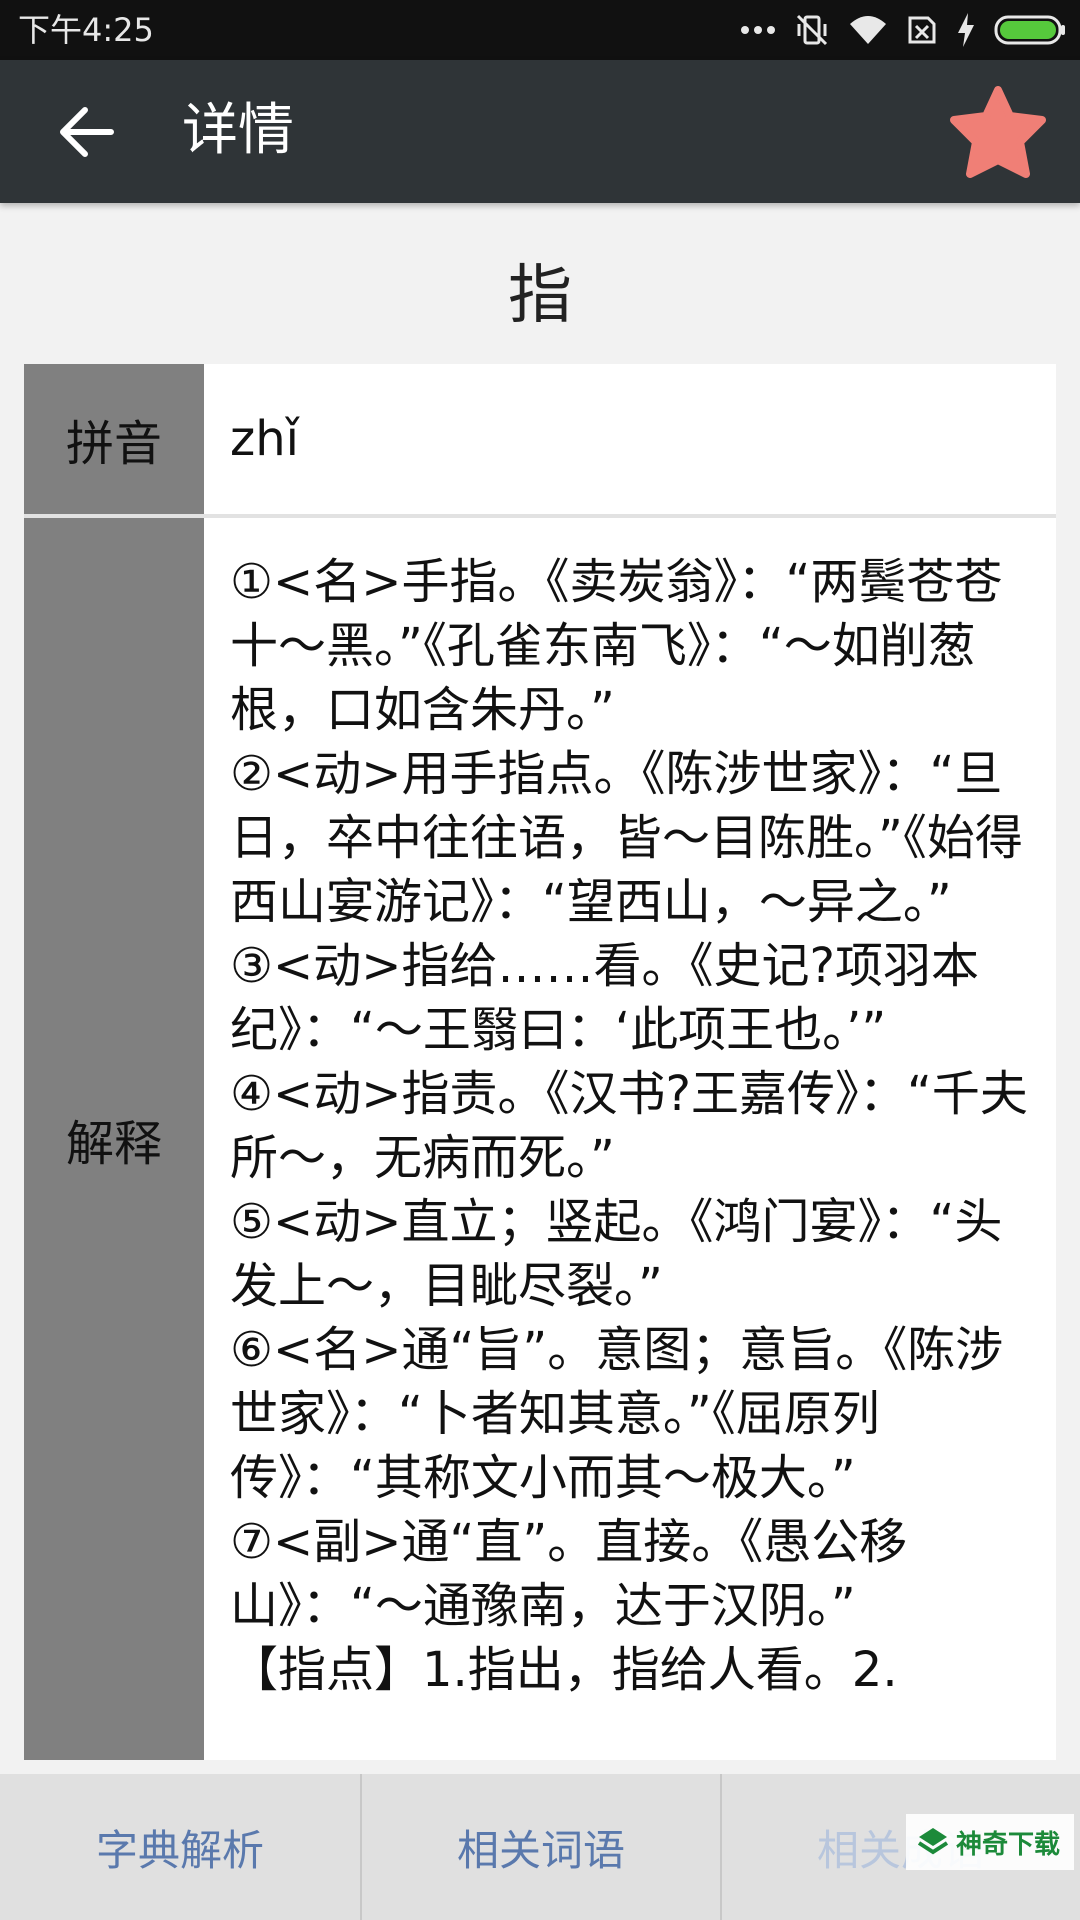  I want to click on star-icon, so click(998, 132).